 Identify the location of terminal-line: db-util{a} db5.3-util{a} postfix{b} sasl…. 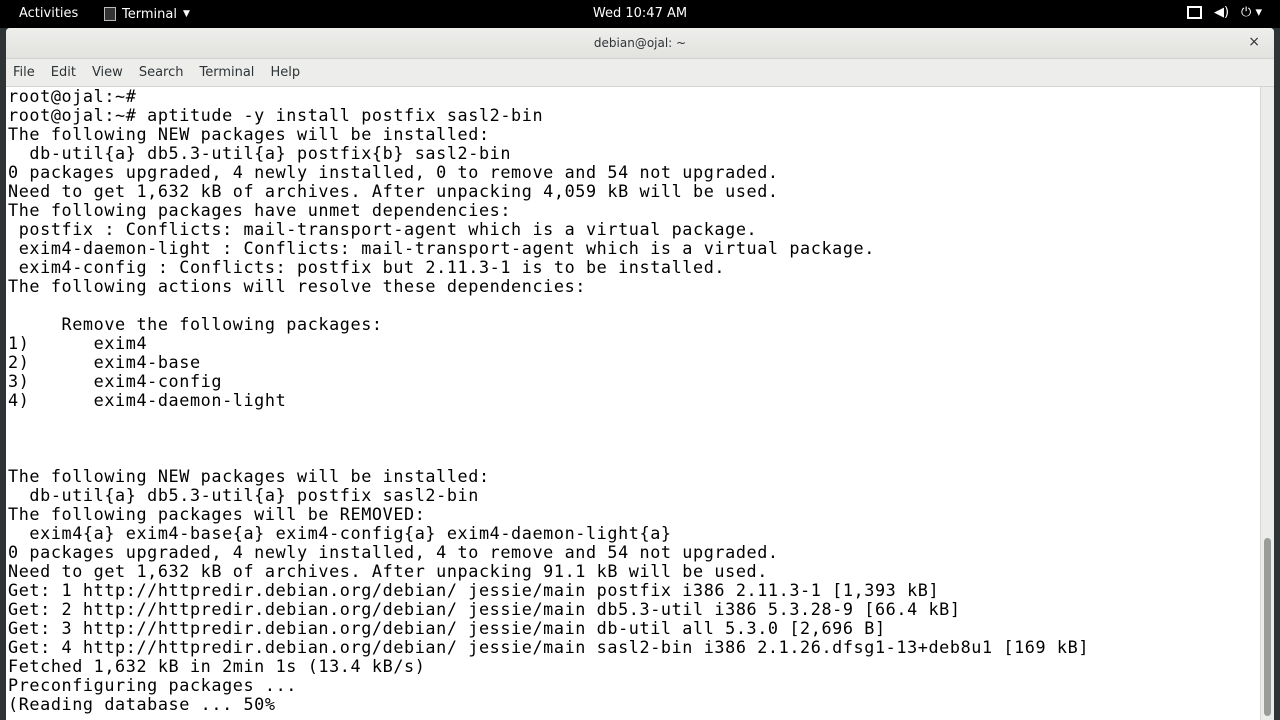
(260, 153).